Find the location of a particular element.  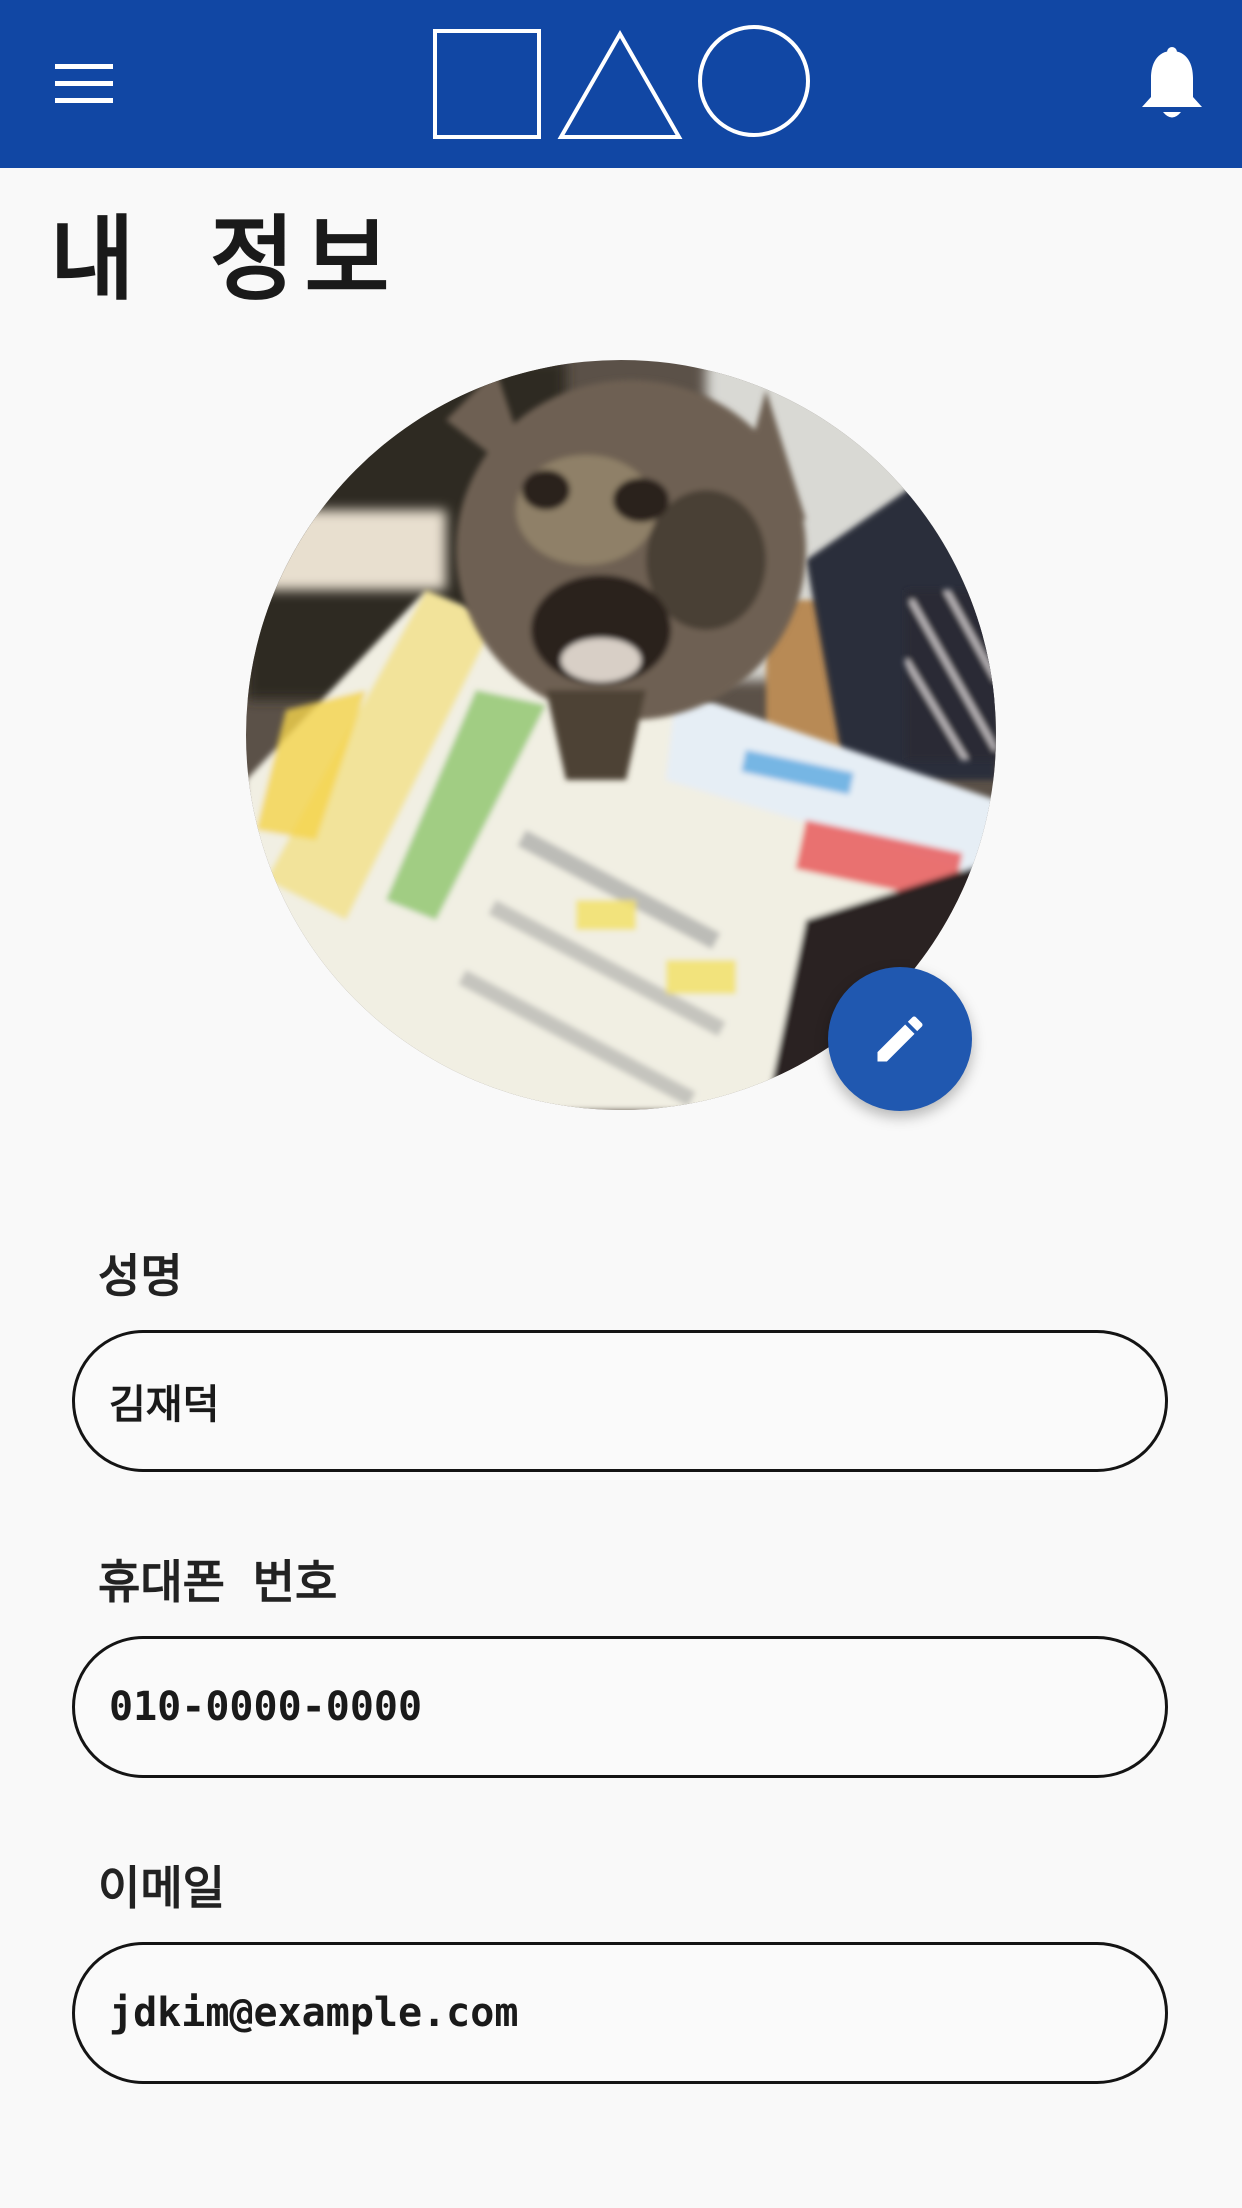

notification-button is located at coordinates (1172, 85).